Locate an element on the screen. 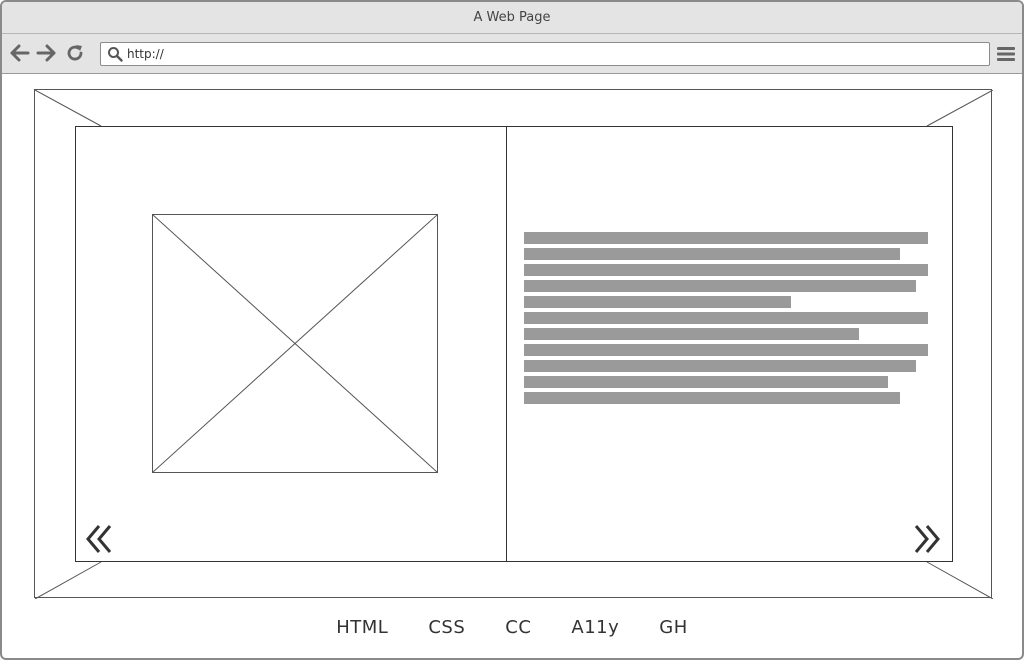  carousel-next-button is located at coordinates (927, 539).